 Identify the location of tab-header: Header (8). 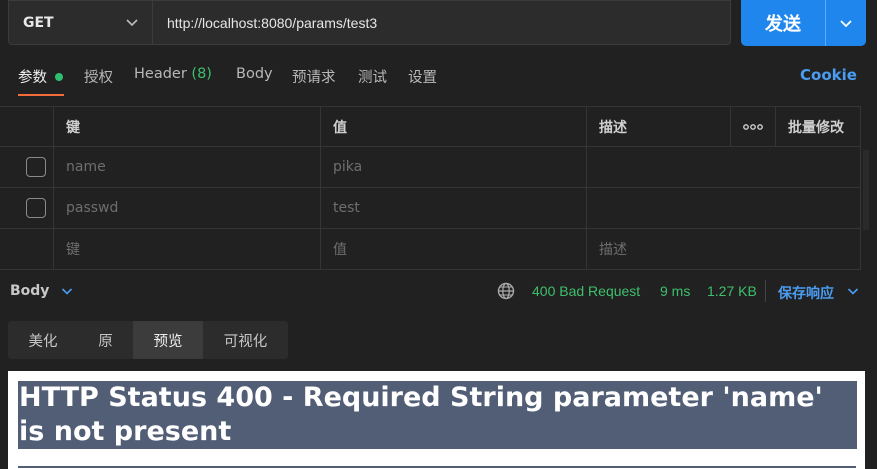
(173, 74).